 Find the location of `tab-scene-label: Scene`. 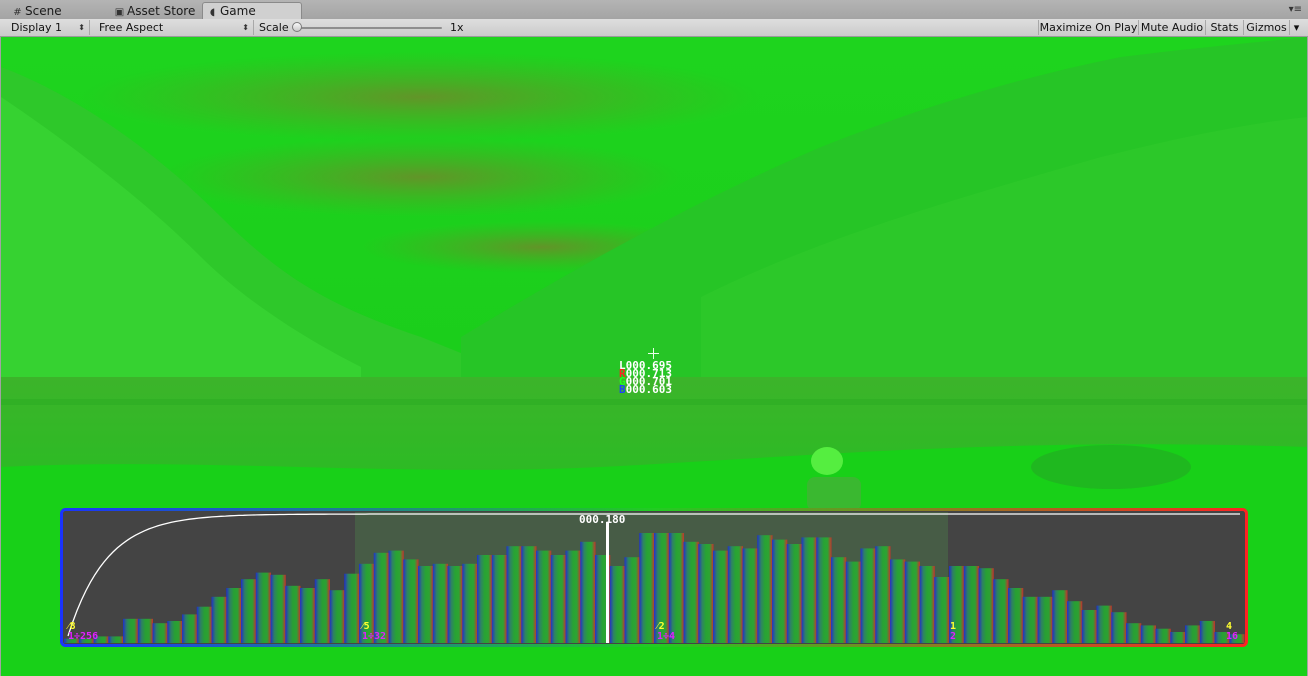

tab-scene-label: Scene is located at coordinates (43, 11).